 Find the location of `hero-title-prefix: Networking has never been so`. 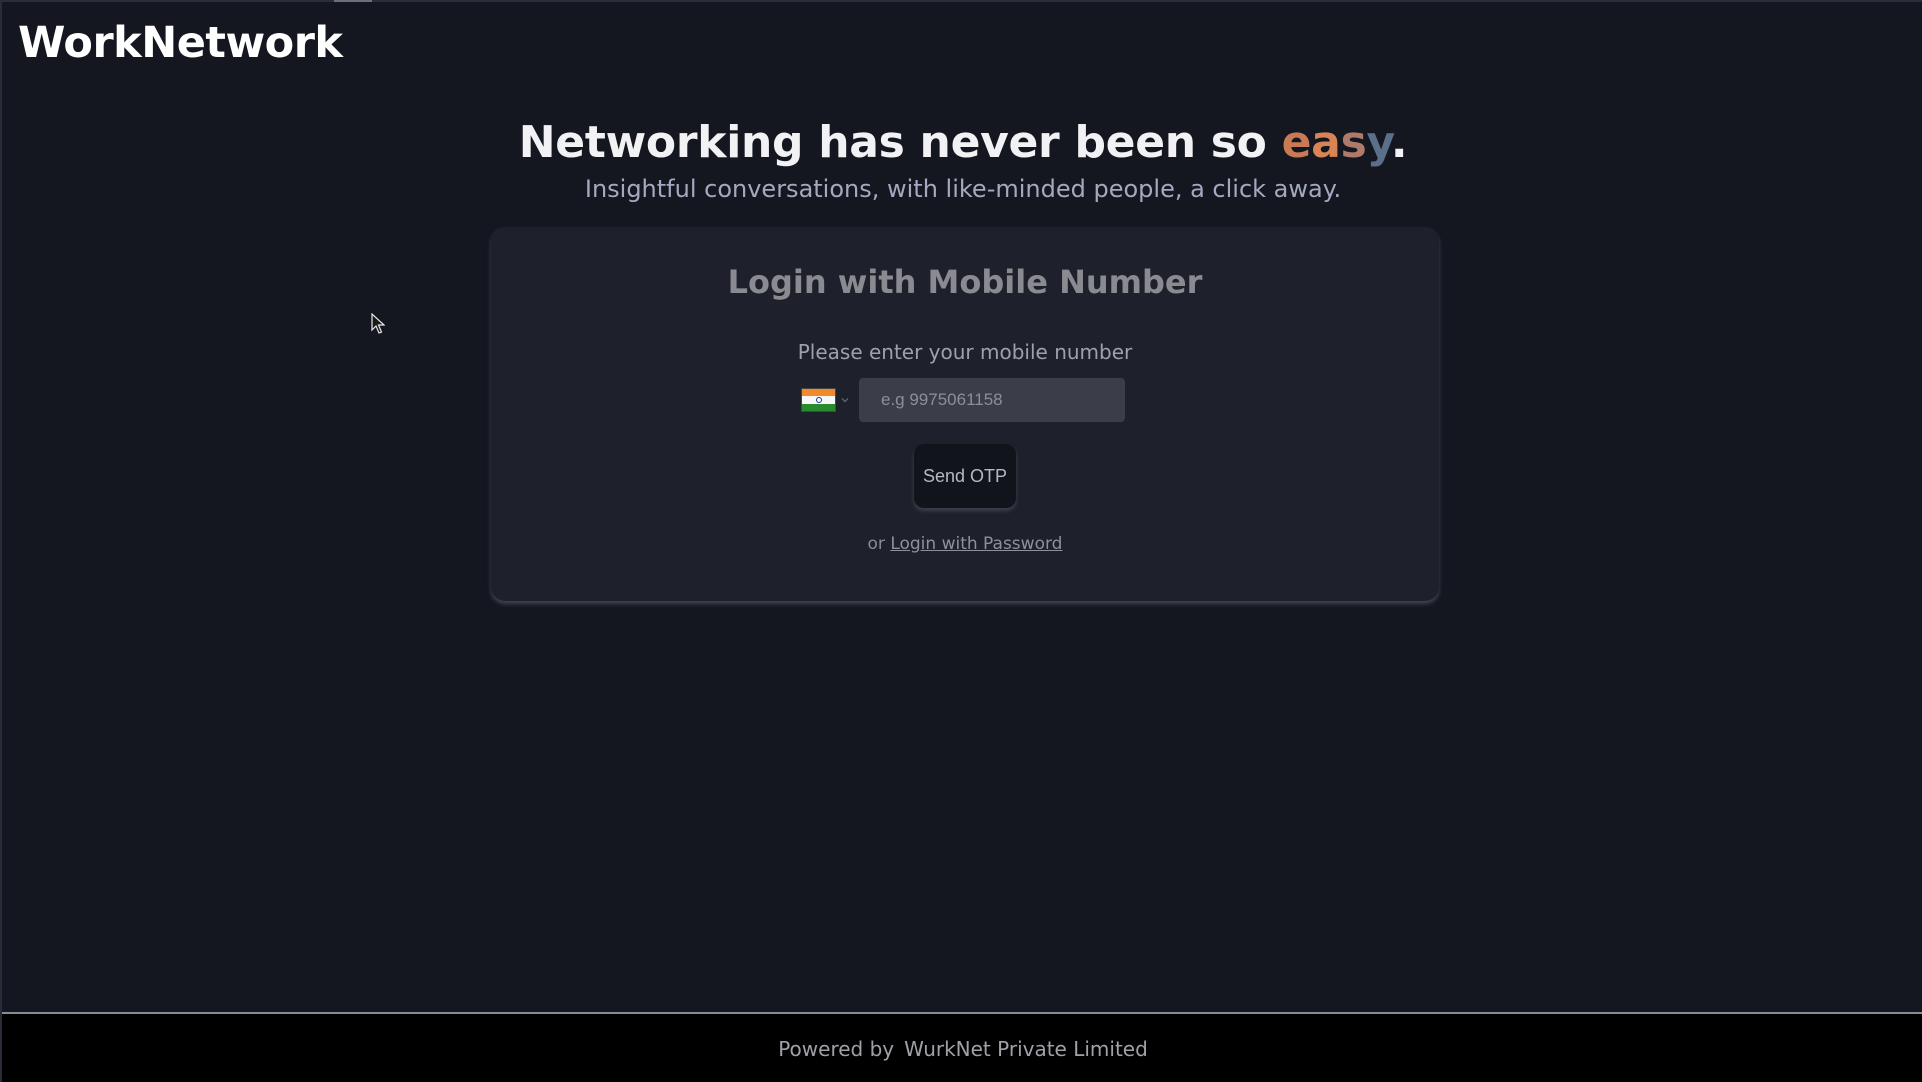

hero-title-prefix: Networking has never been so is located at coordinates (900, 142).